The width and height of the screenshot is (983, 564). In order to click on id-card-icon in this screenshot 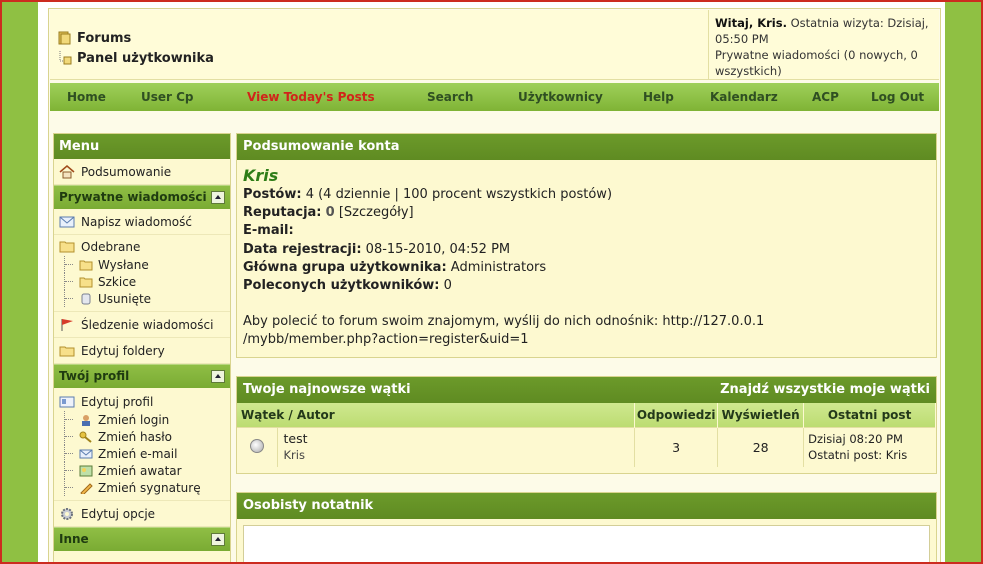, I will do `click(67, 402)`.